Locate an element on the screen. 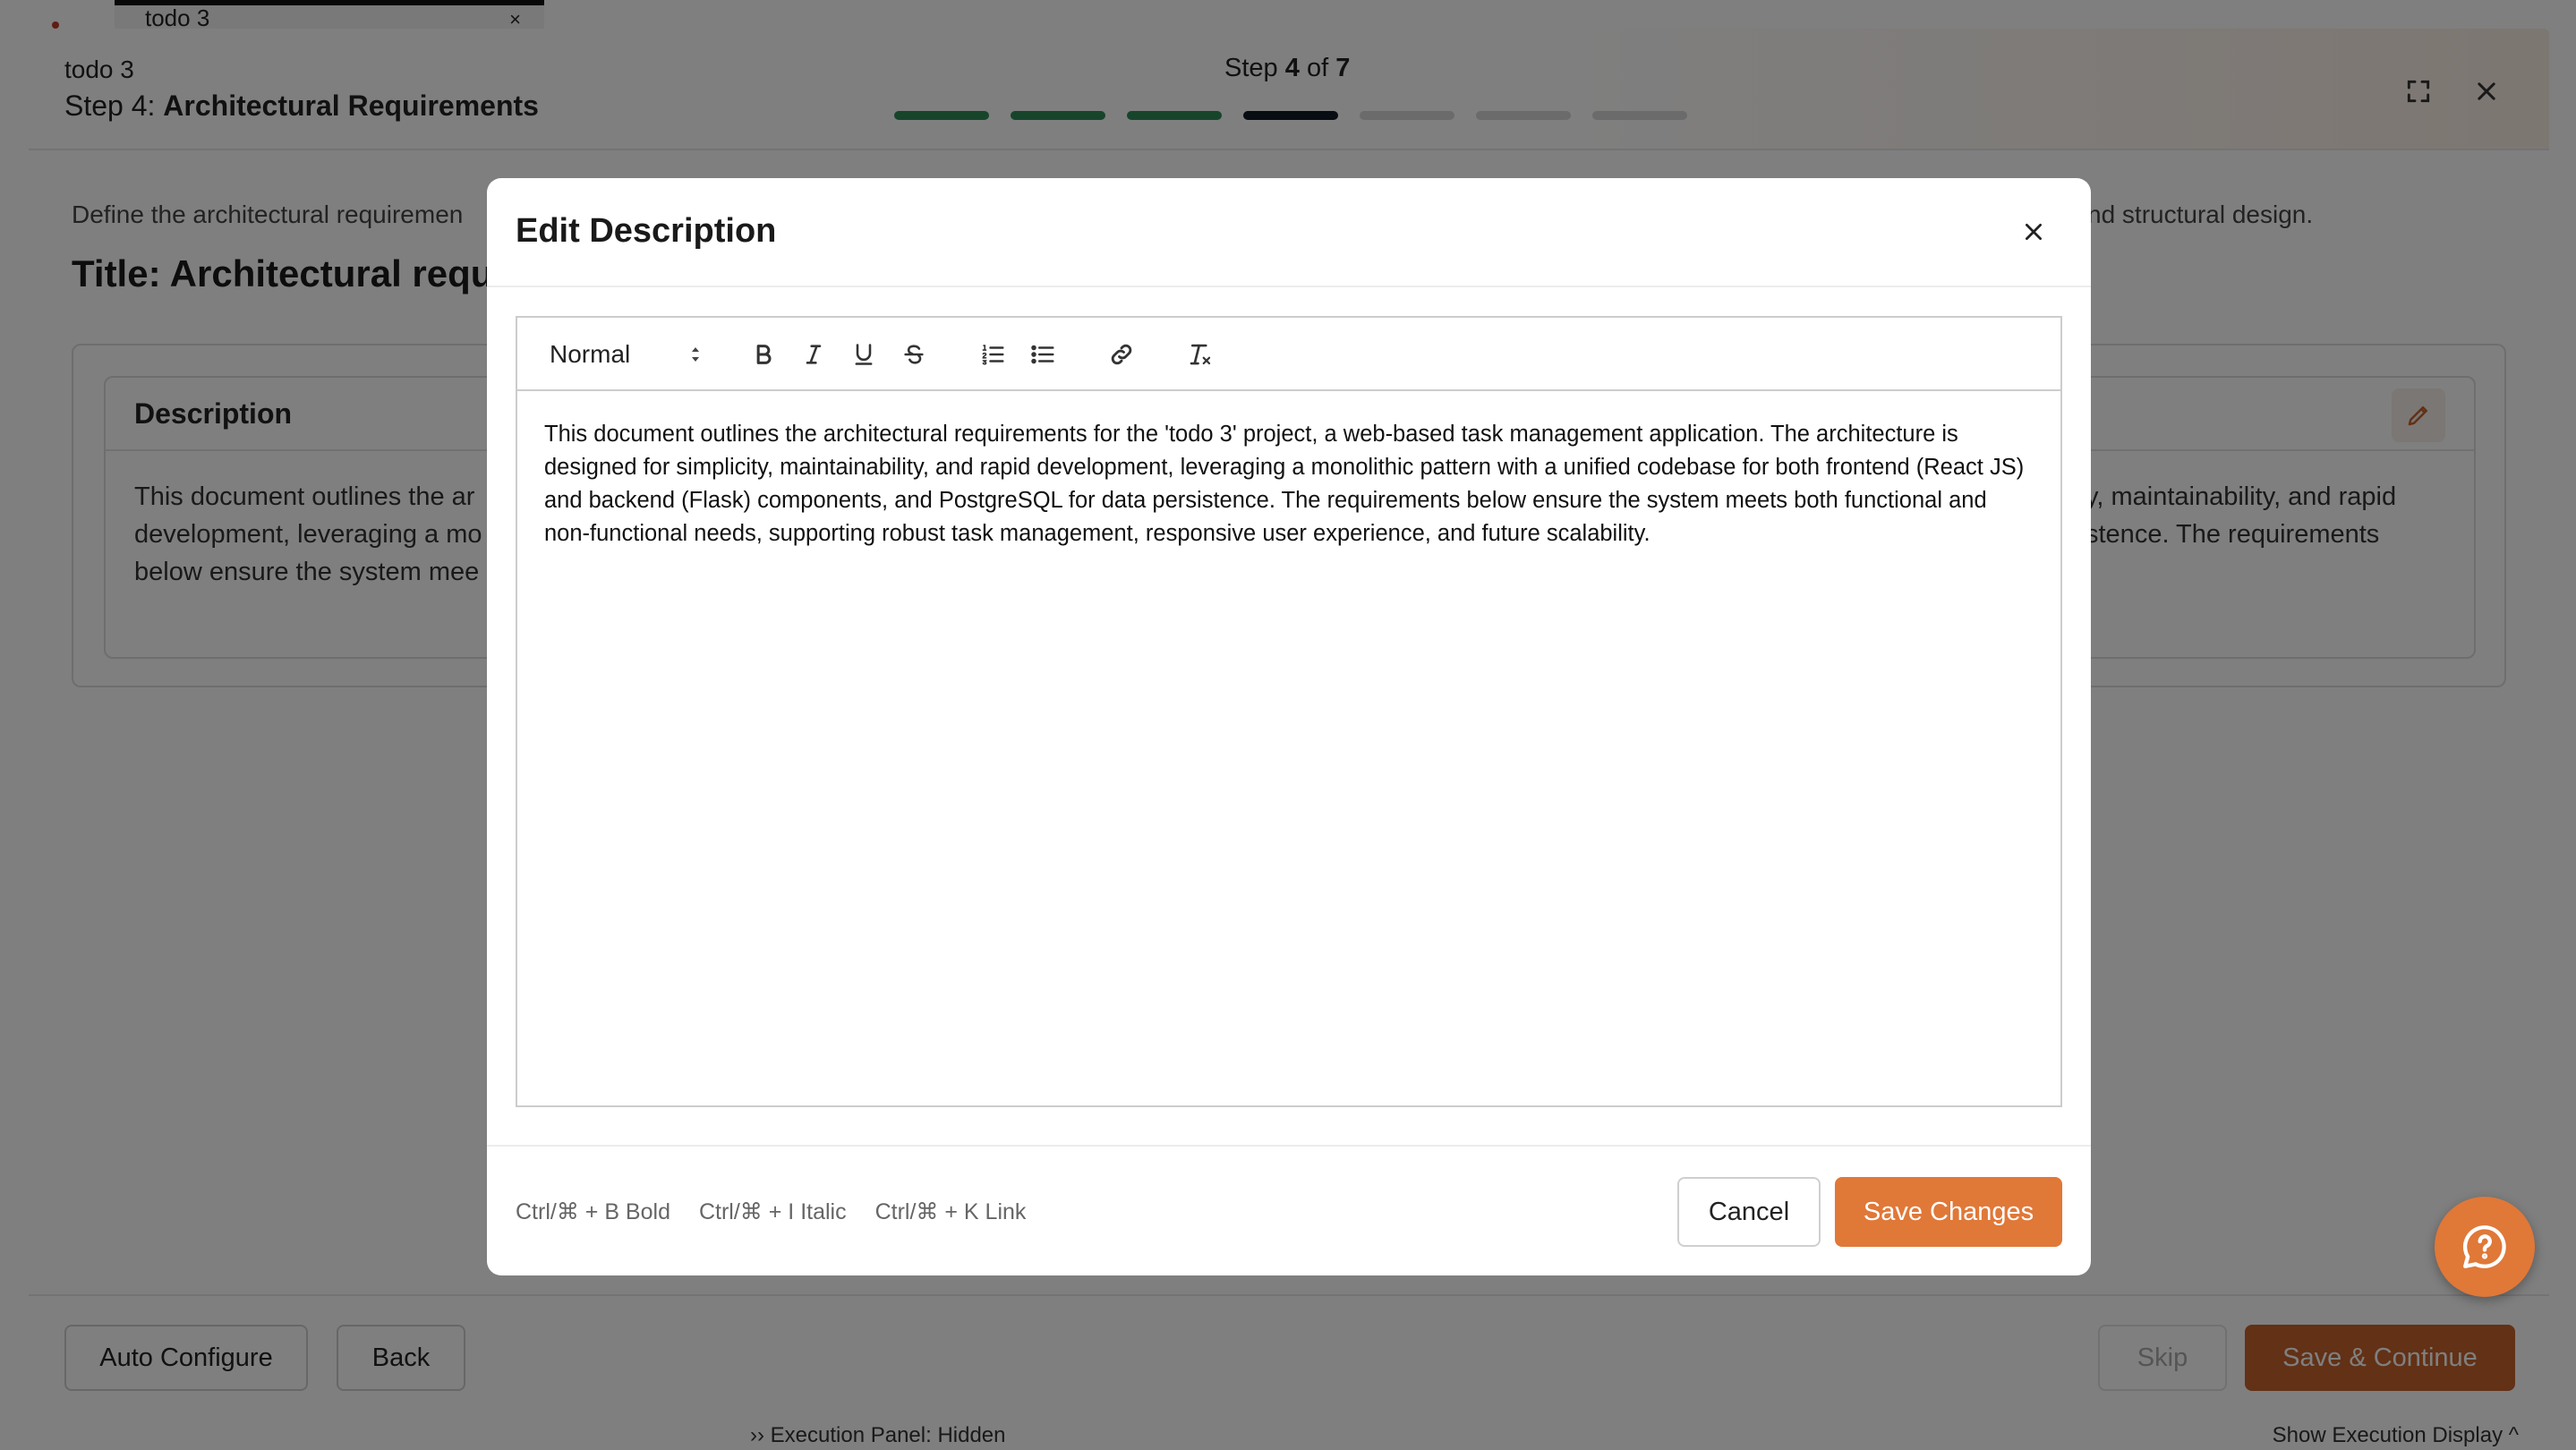 The width and height of the screenshot is (2576, 1450). italic-icon is located at coordinates (814, 354).